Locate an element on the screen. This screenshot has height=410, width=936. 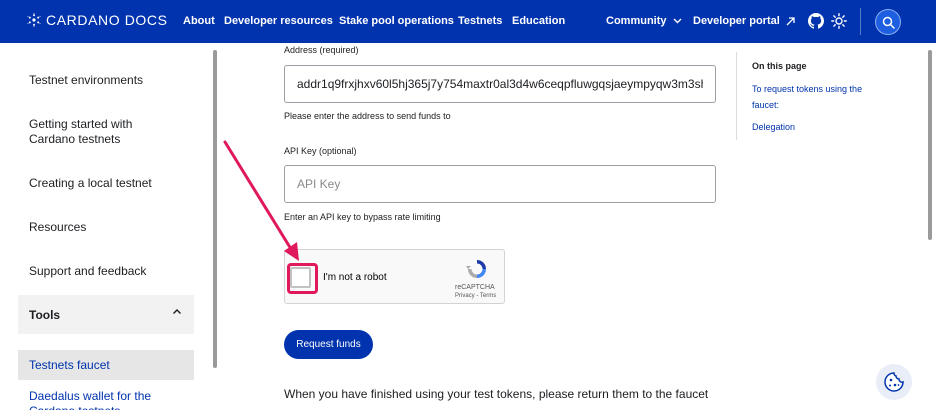
nav-about: About is located at coordinates (199, 21).